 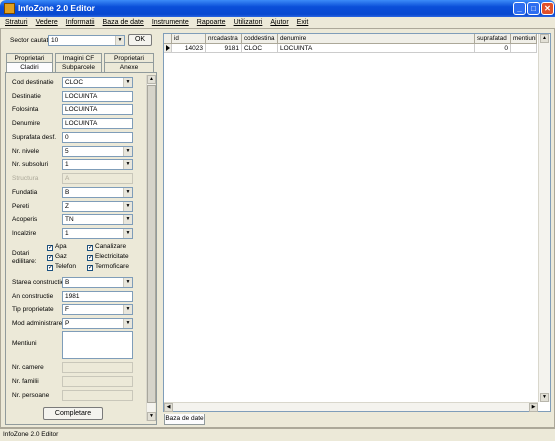 What do you see at coordinates (533, 407) in the screenshot?
I see `scroll-right-icon: ▶` at bounding box center [533, 407].